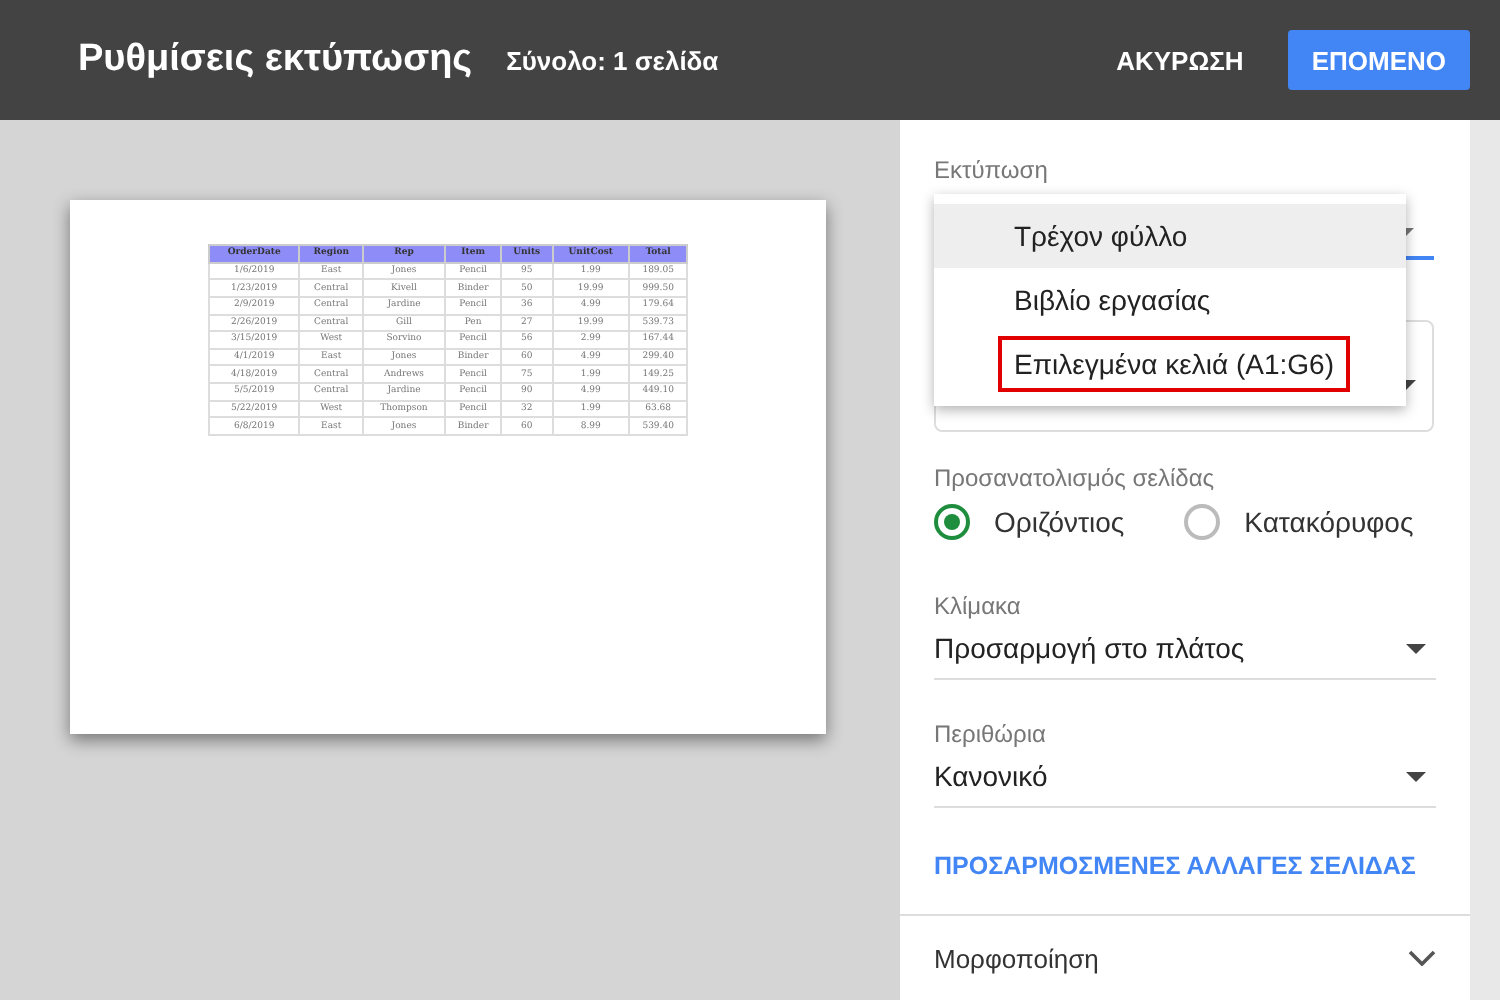  Describe the element at coordinates (978, 606) in the screenshot. I see `field-label: Κλίμακα` at that location.